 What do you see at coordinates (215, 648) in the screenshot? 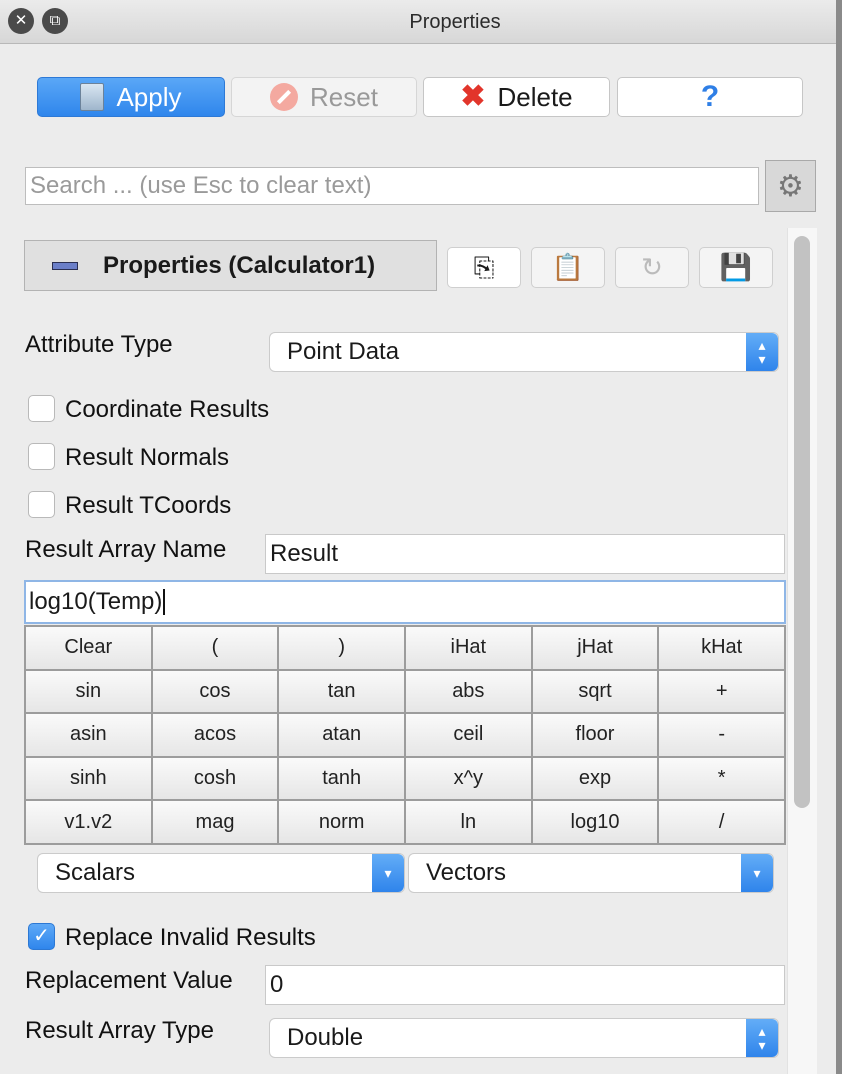
I see `calc-button: (` at bounding box center [215, 648].